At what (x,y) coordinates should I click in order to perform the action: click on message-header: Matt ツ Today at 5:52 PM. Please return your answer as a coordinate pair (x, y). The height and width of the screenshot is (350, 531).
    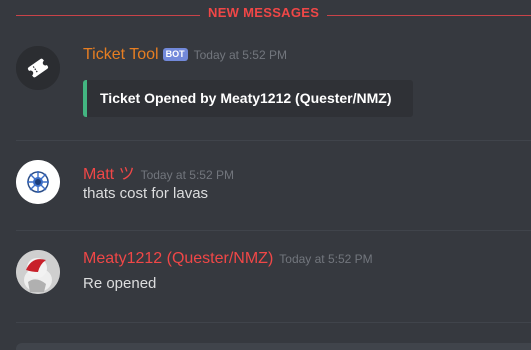
    Looking at the image, I should click on (158, 172).